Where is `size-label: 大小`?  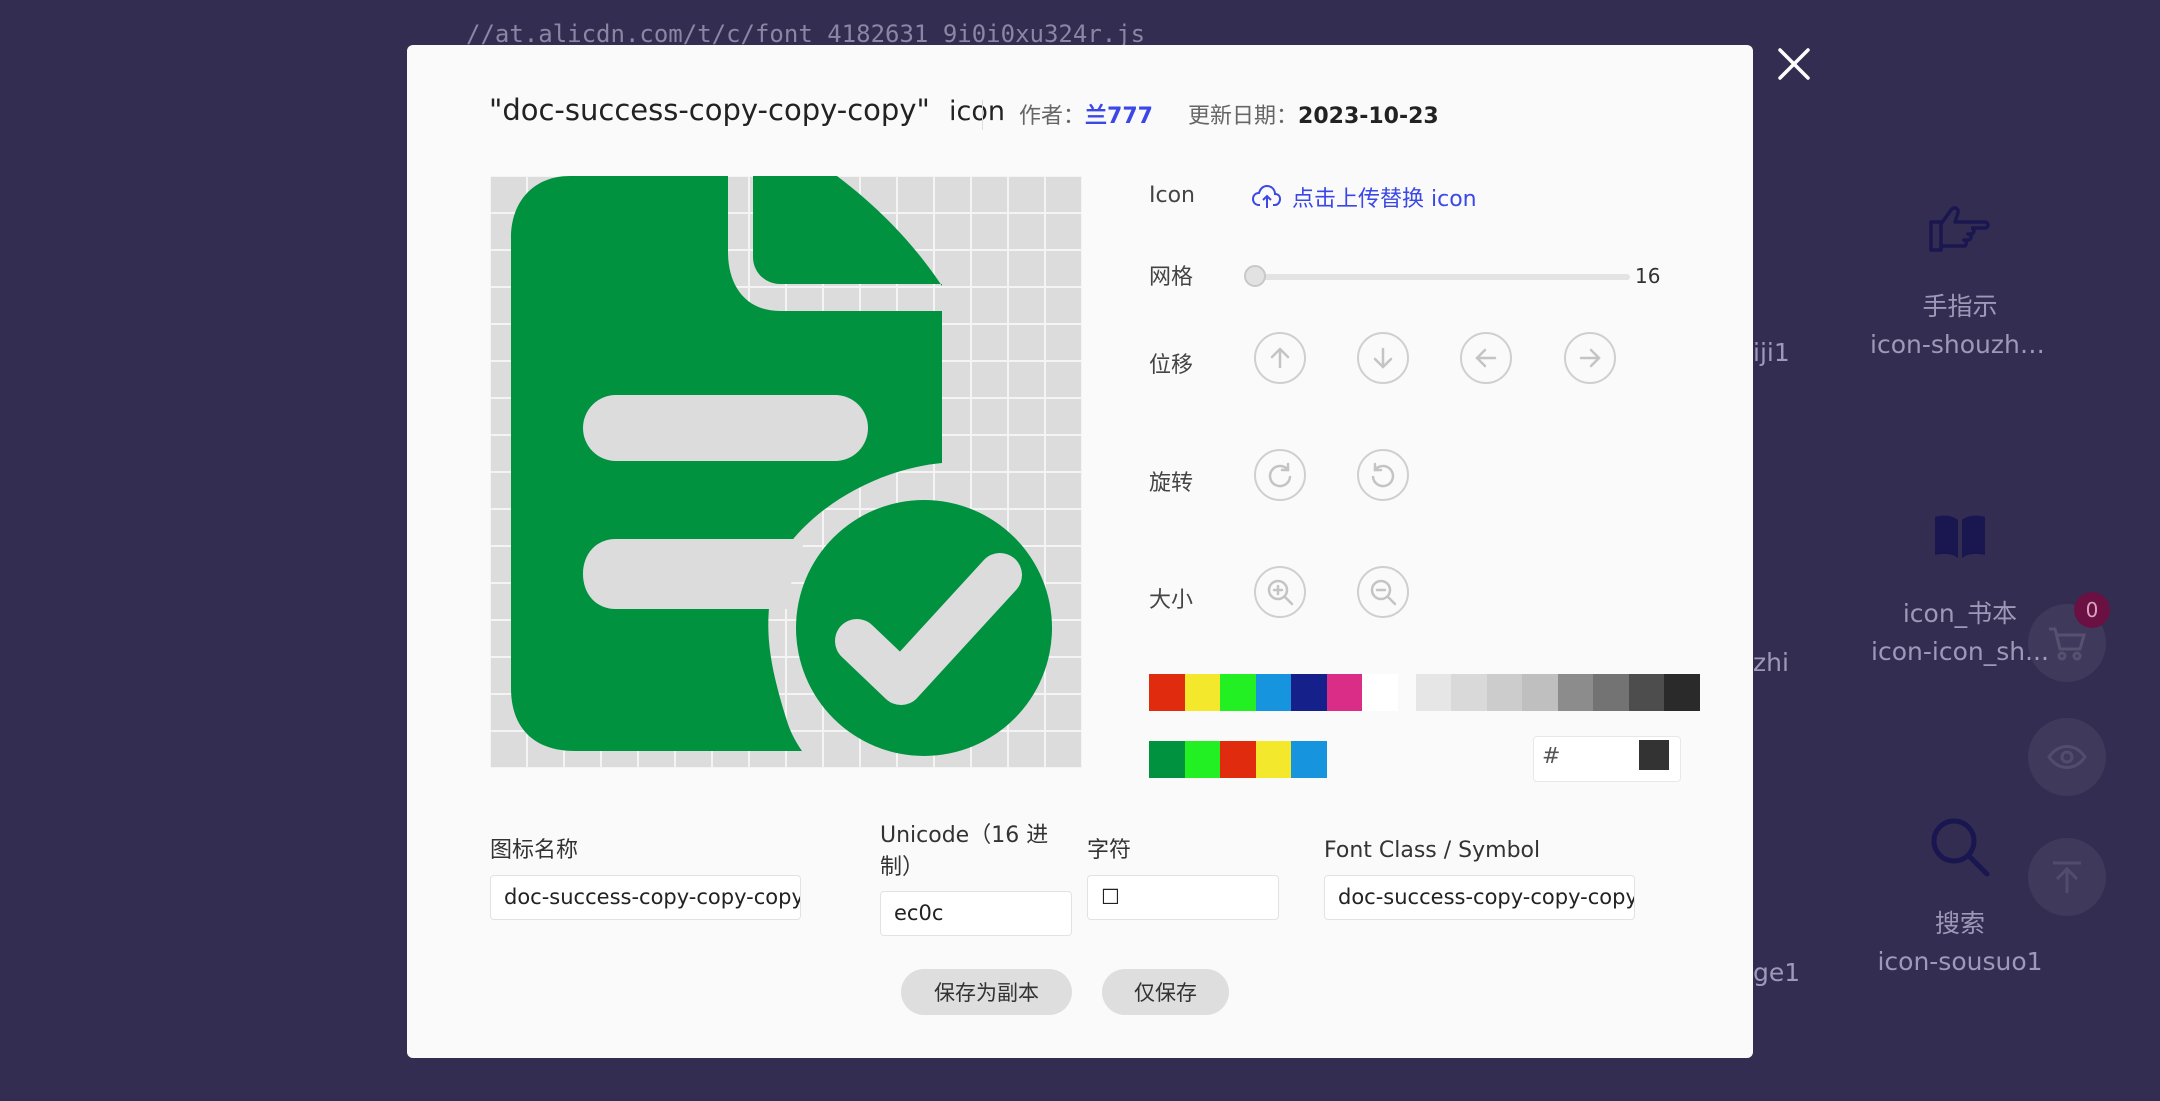
size-label: 大小 is located at coordinates (1171, 600).